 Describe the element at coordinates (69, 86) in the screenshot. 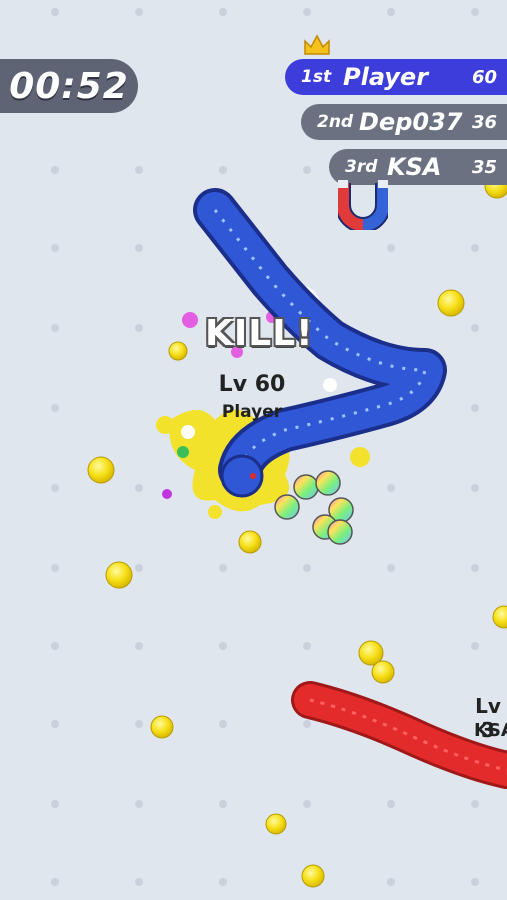

I see `match-timer: 00:52` at that location.